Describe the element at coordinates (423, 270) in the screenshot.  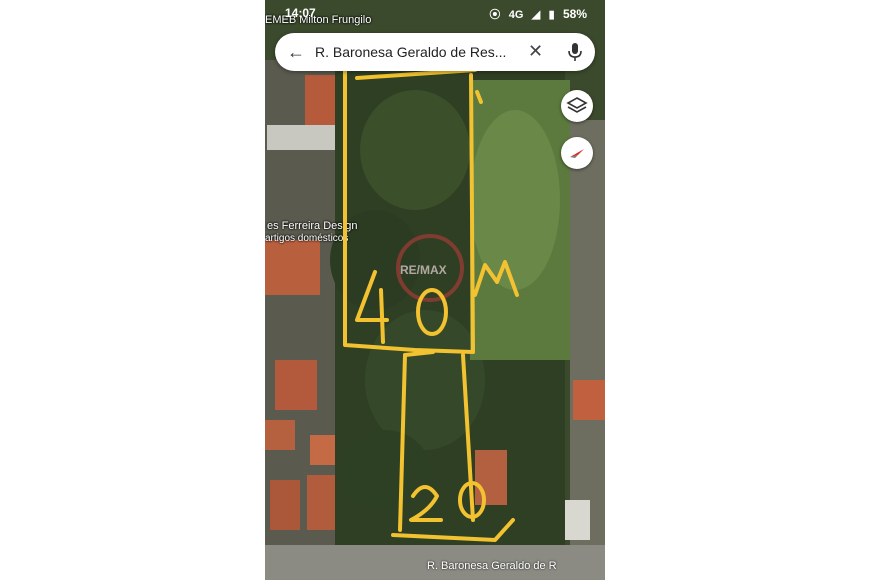
I see `remax-watermark: RE/MAX` at that location.